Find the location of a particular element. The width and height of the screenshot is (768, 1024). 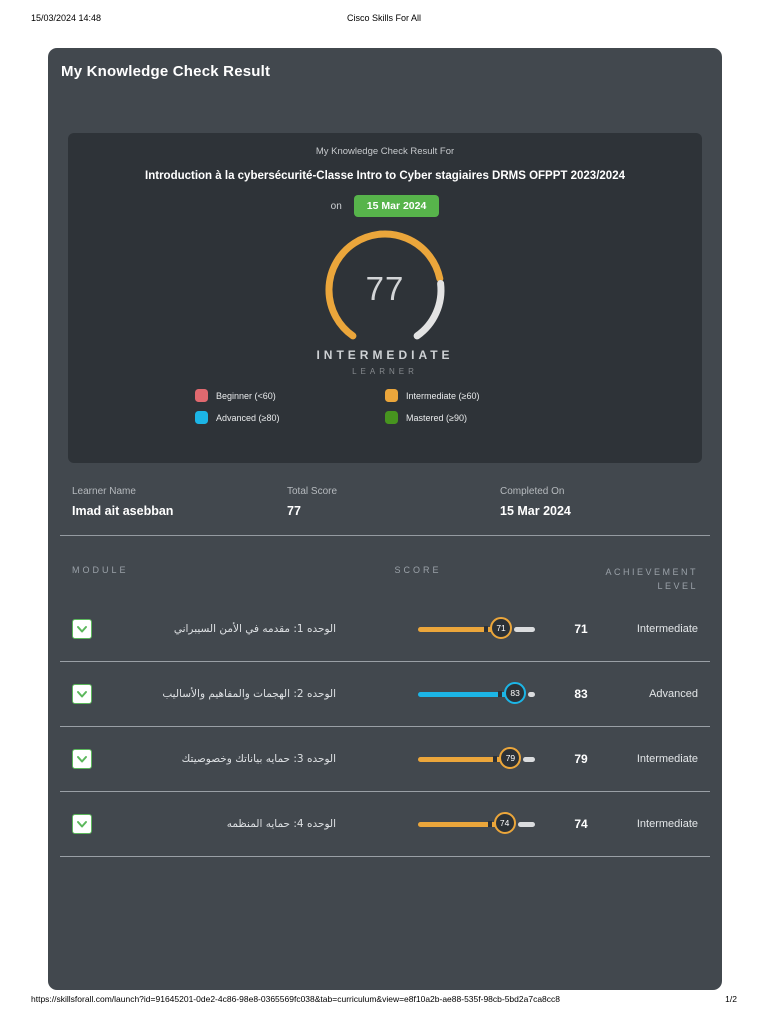

module-score-value: 71 is located at coordinates (581, 629).